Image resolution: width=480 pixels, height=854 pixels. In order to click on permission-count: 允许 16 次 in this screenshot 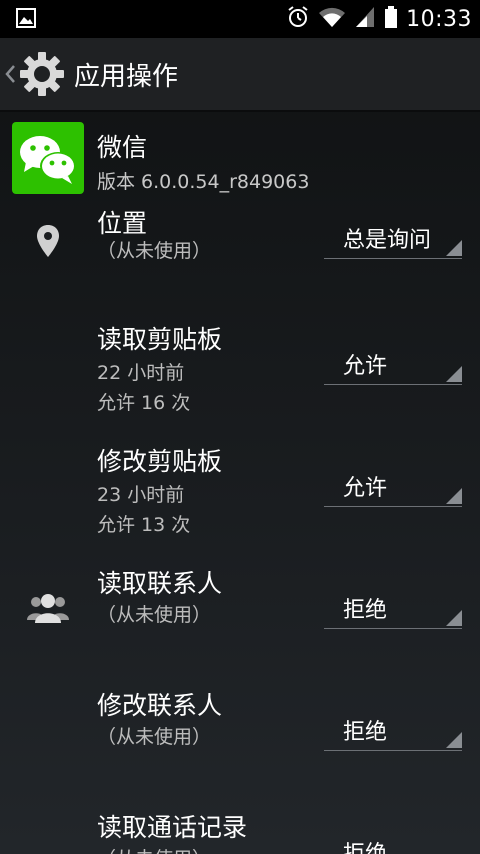, I will do `click(144, 403)`.